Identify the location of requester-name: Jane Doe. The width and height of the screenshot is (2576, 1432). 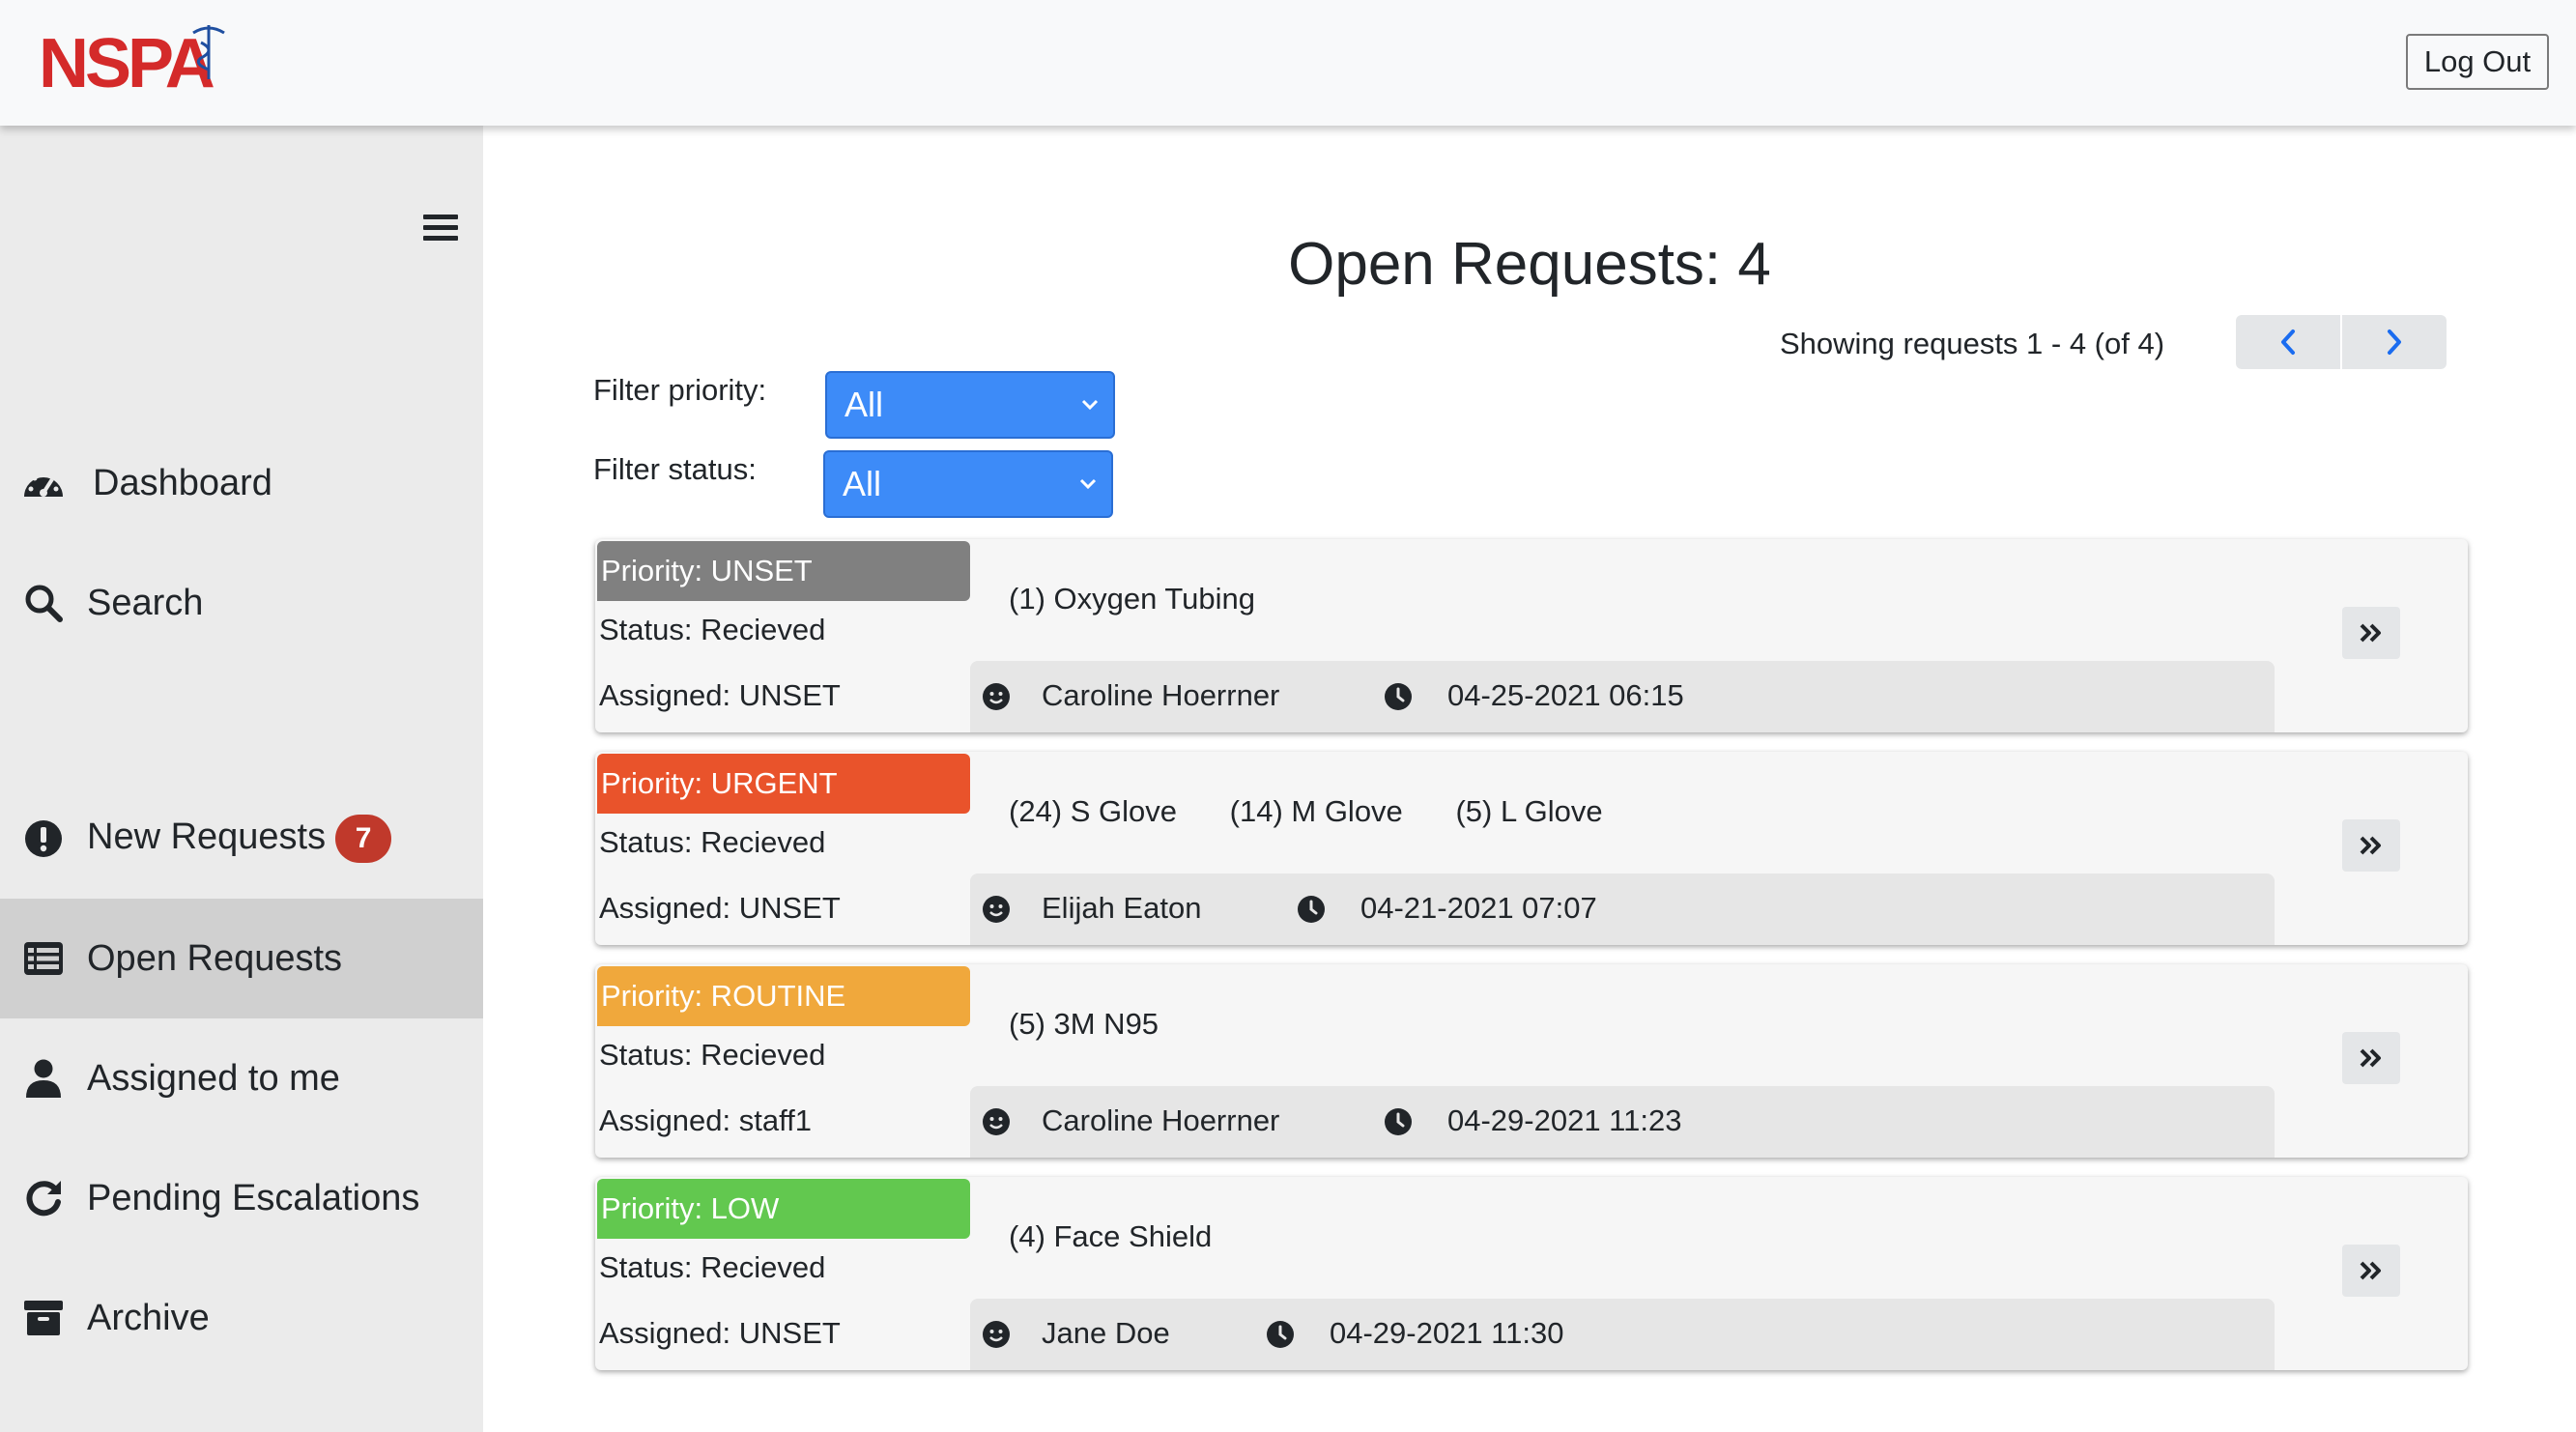
(1106, 1333).